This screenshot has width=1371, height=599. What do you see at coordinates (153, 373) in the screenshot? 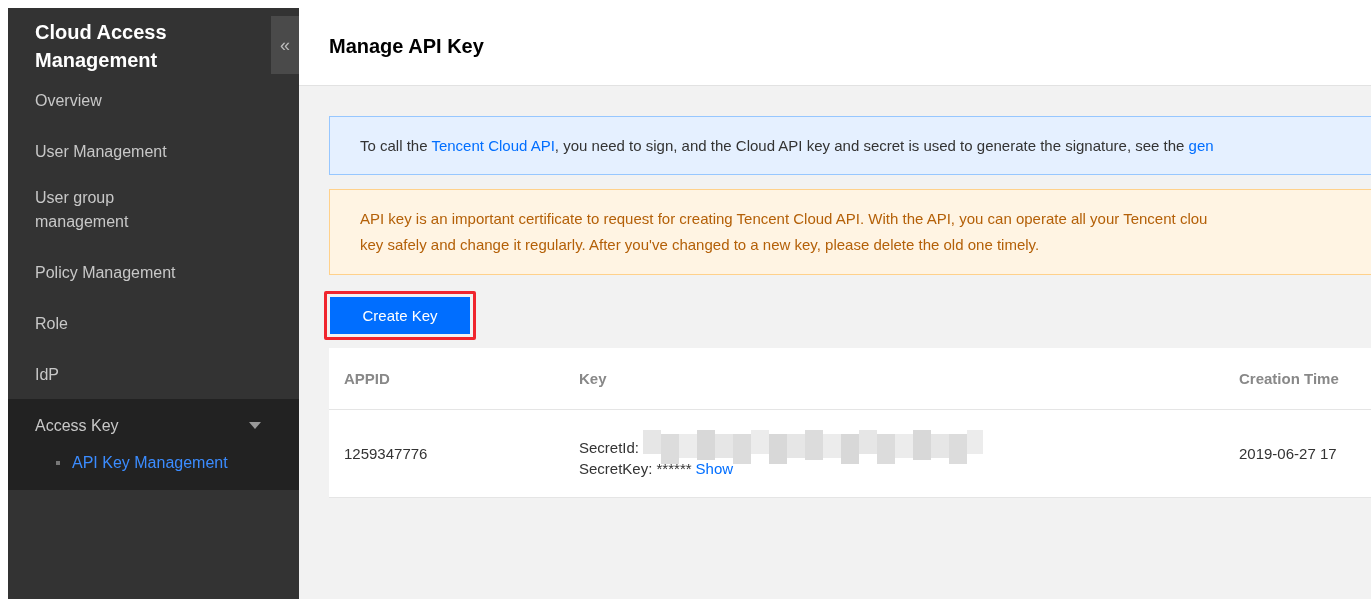
I see `nav-item: IdP` at bounding box center [153, 373].